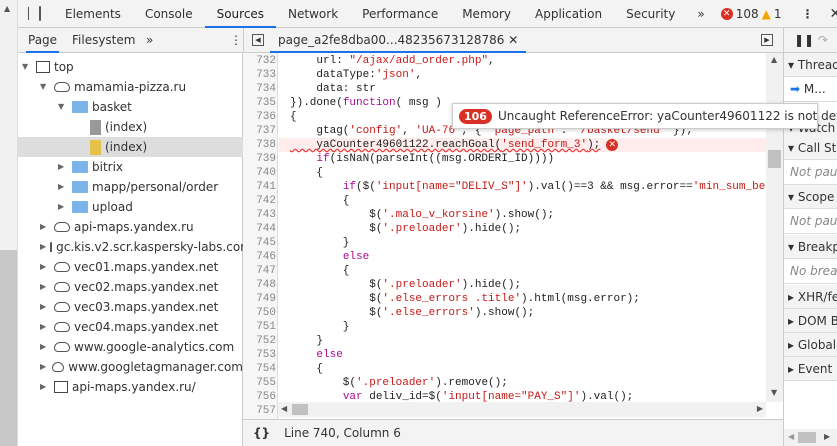 This screenshot has height=446, width=837. Describe the element at coordinates (259, 131) in the screenshot. I see `line-number: 737` at that location.